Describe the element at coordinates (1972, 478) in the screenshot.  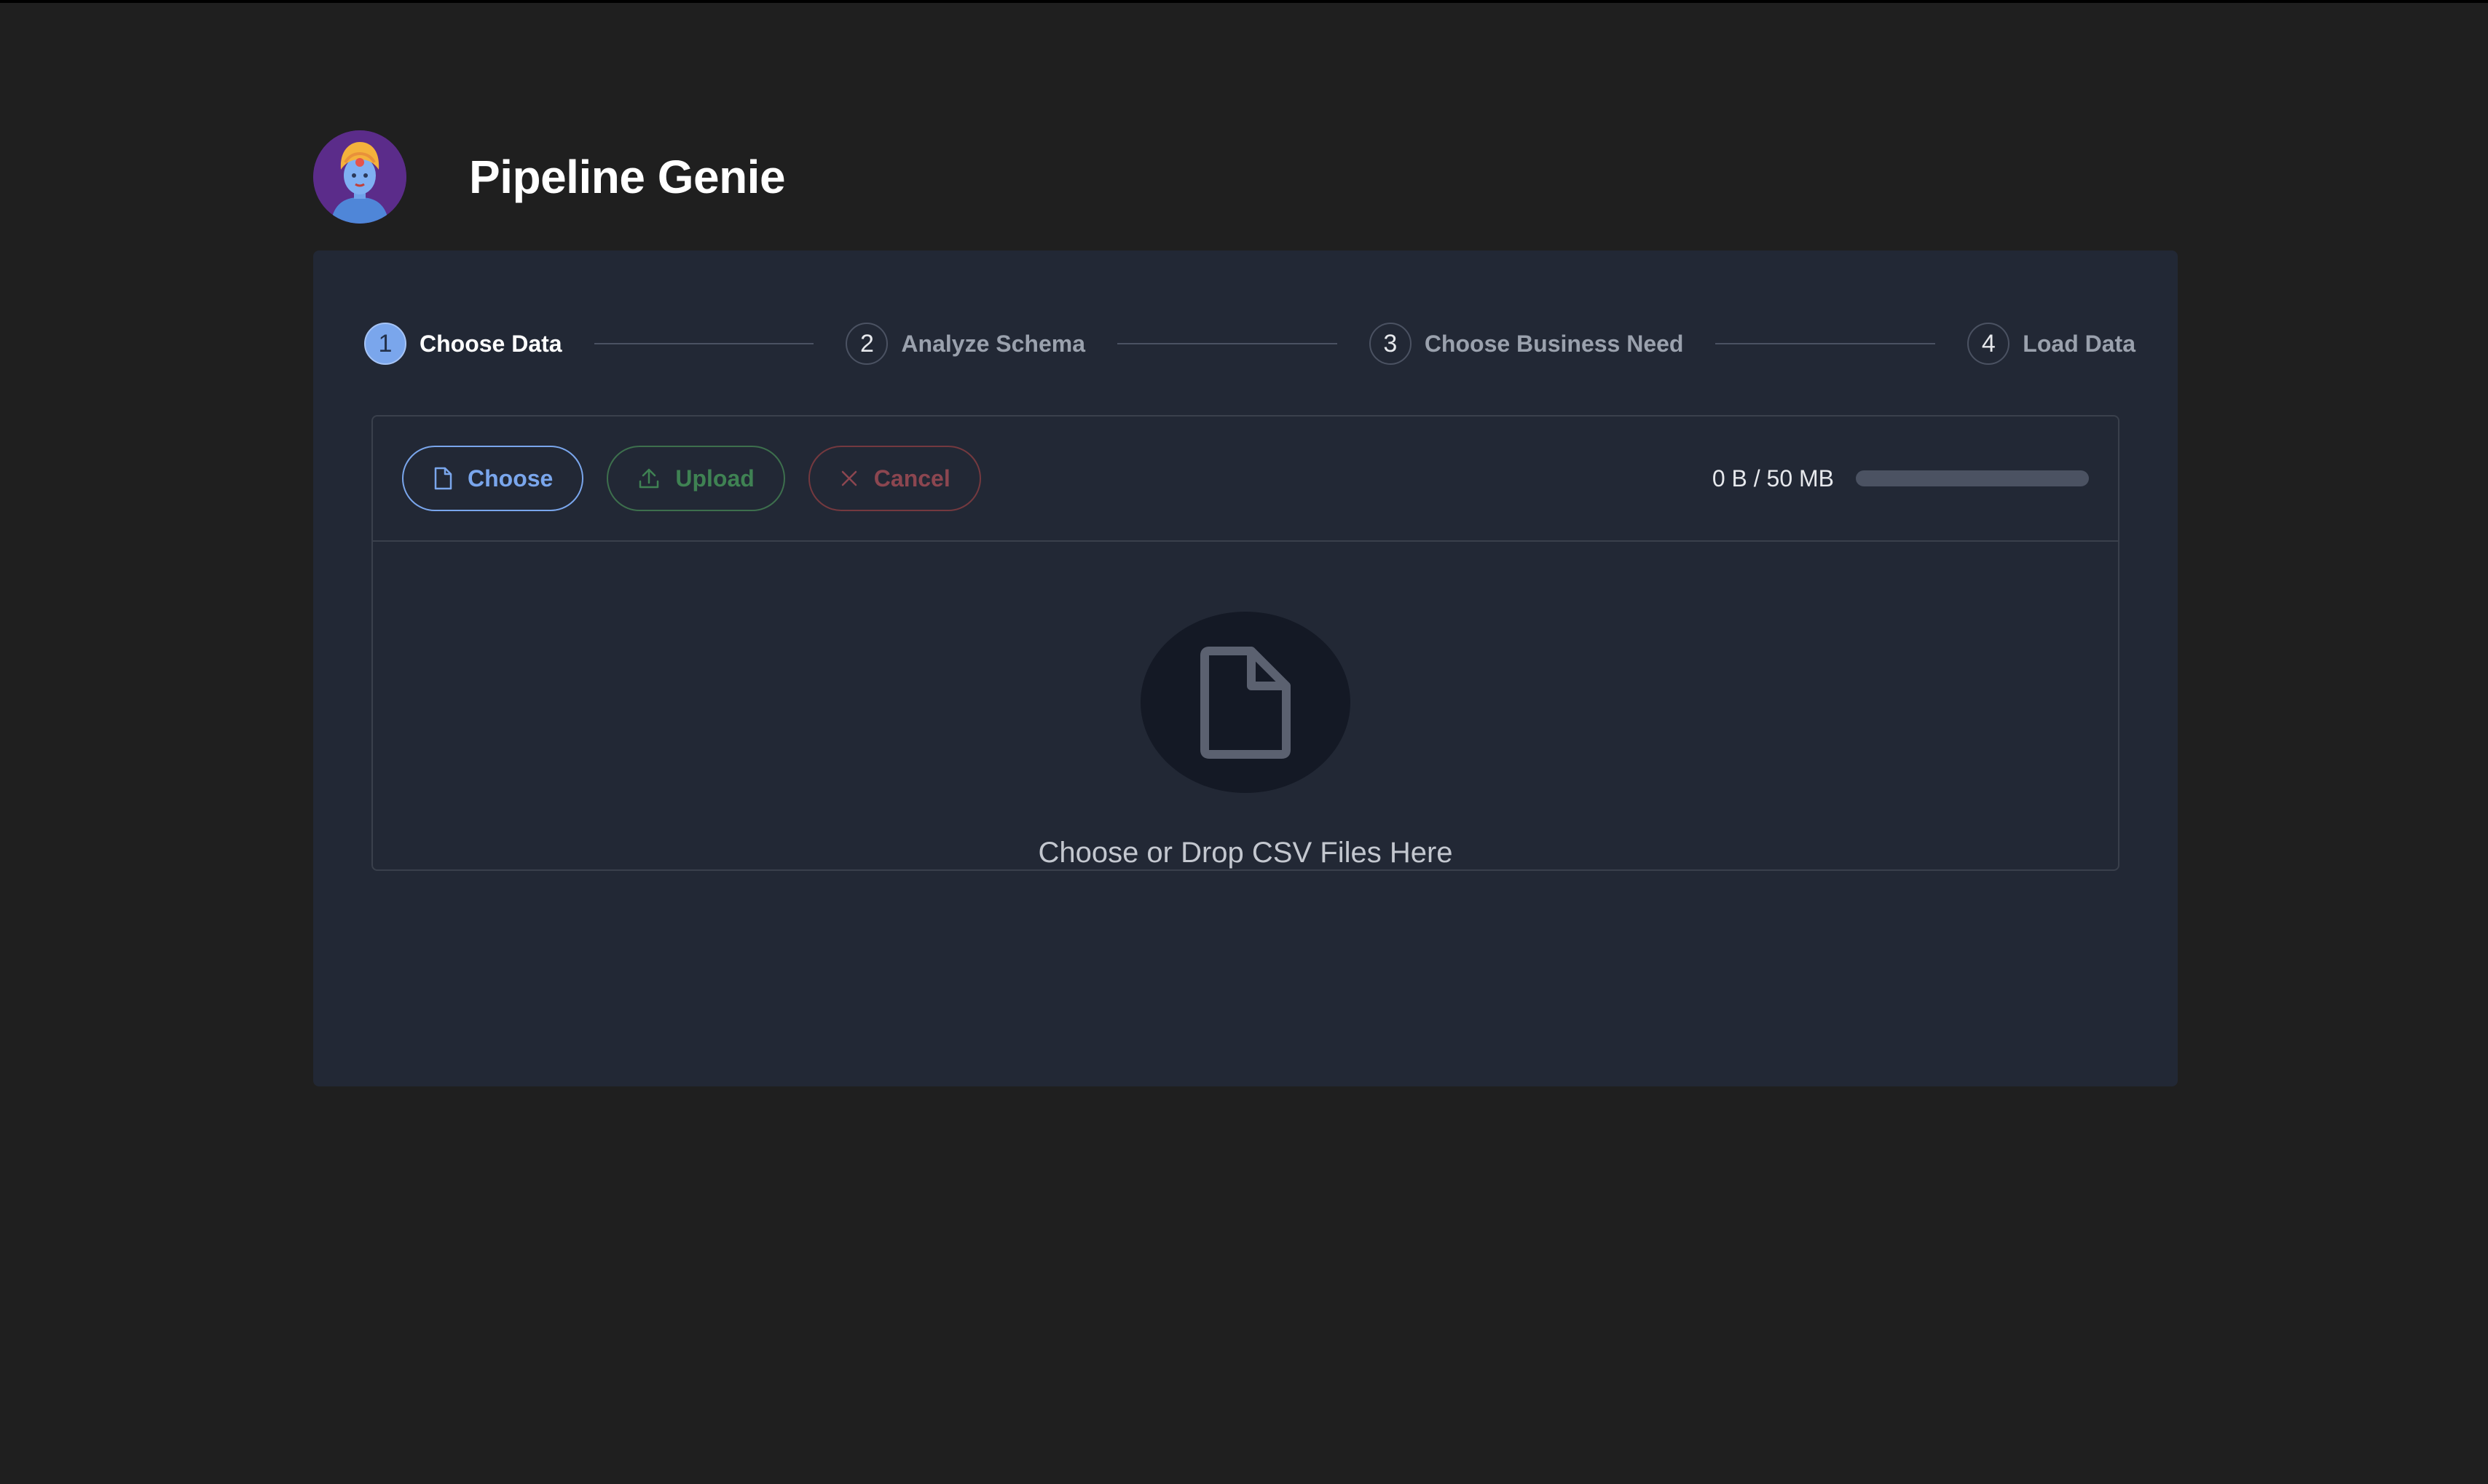
I see `upload-progress-bar` at that location.